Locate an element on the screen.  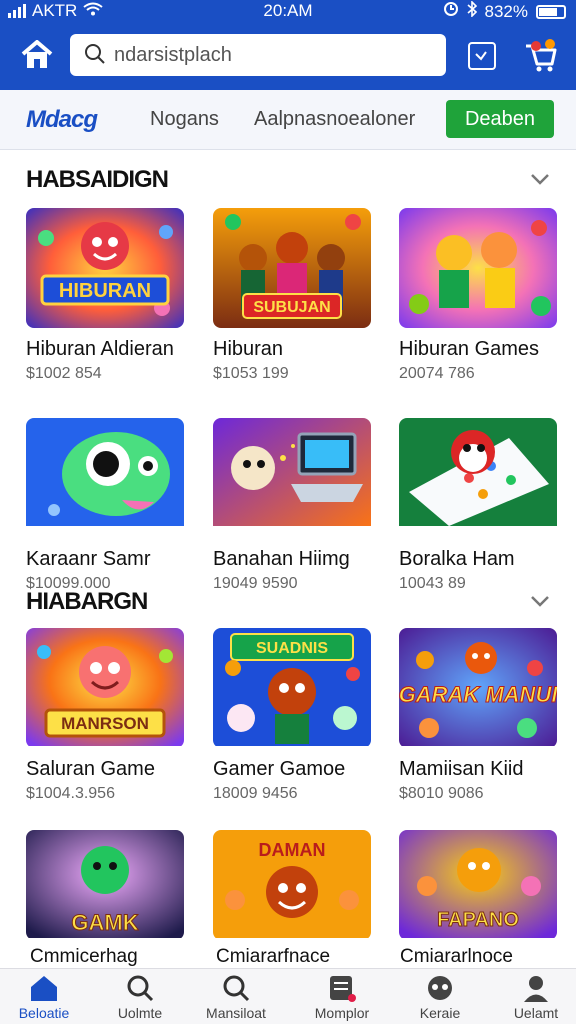
game-name: Karaanr Samr is located at coordinates (88, 559).